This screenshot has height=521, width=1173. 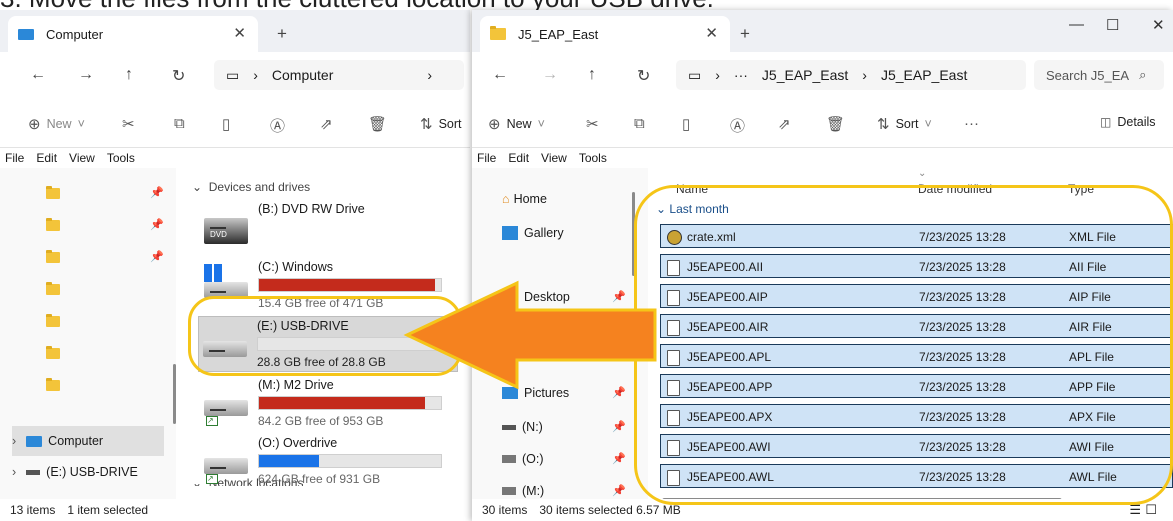 I want to click on arrow-left-icon, so click(x=530, y=335).